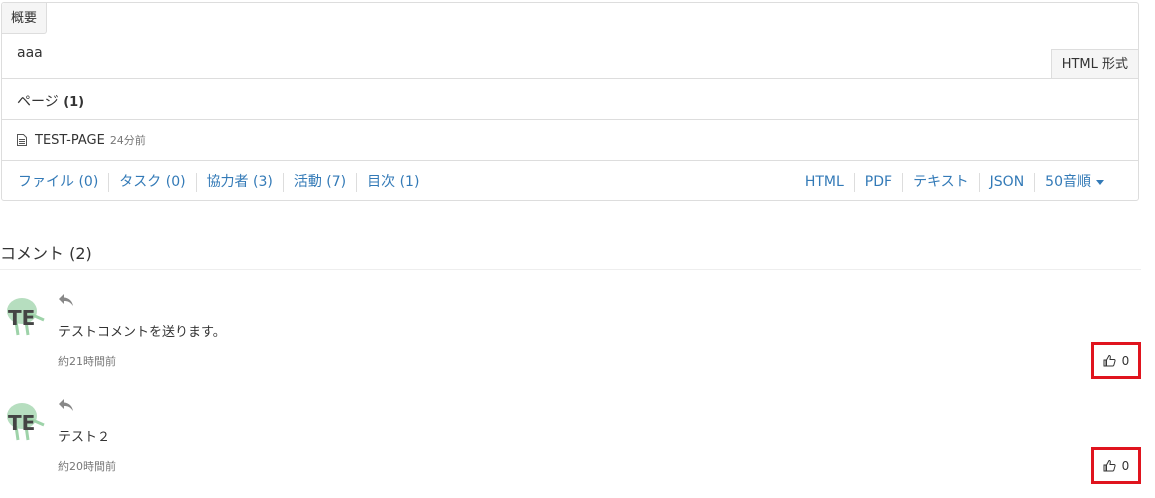  I want to click on pages-heading-label: ページ, so click(38, 102).